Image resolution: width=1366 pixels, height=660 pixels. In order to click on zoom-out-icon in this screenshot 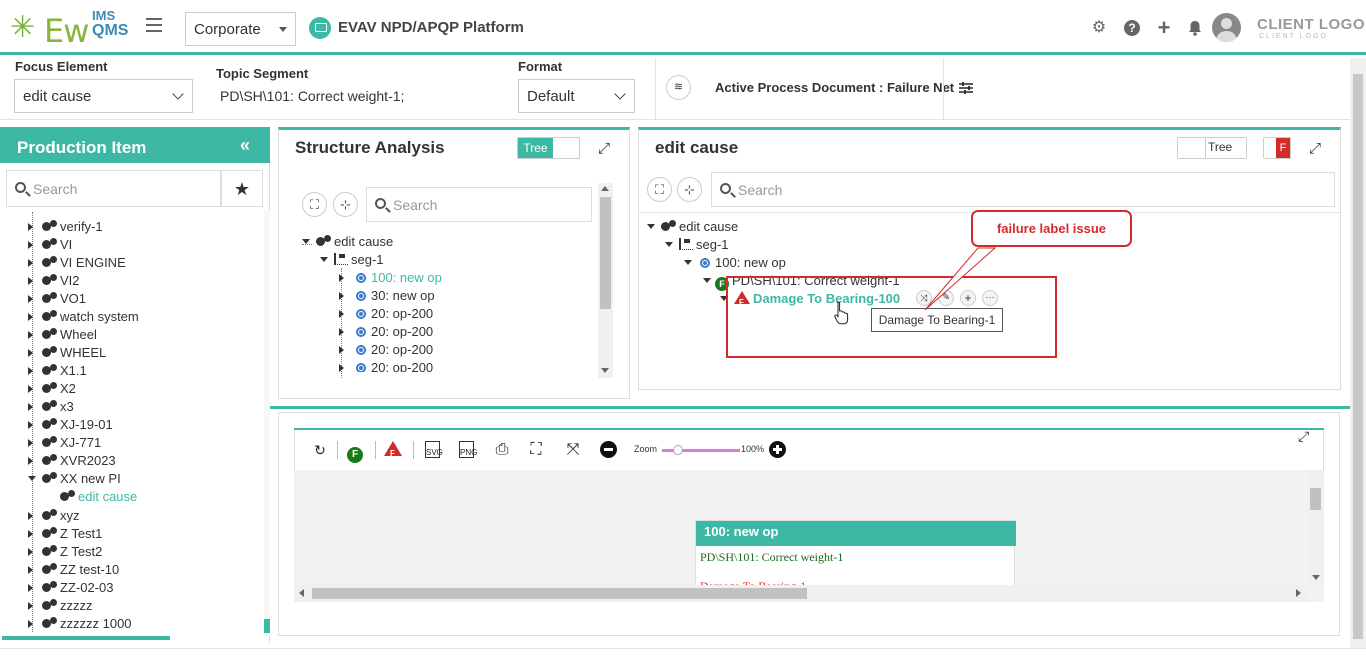, I will do `click(608, 449)`.